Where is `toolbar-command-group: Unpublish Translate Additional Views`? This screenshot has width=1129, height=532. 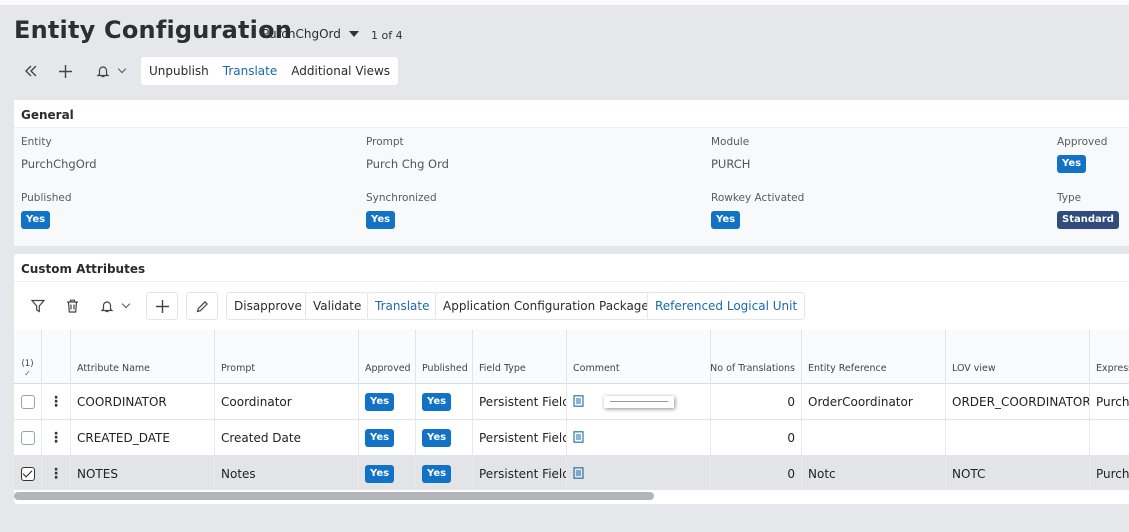 toolbar-command-group: Unpublish Translate Additional Views is located at coordinates (270, 71).